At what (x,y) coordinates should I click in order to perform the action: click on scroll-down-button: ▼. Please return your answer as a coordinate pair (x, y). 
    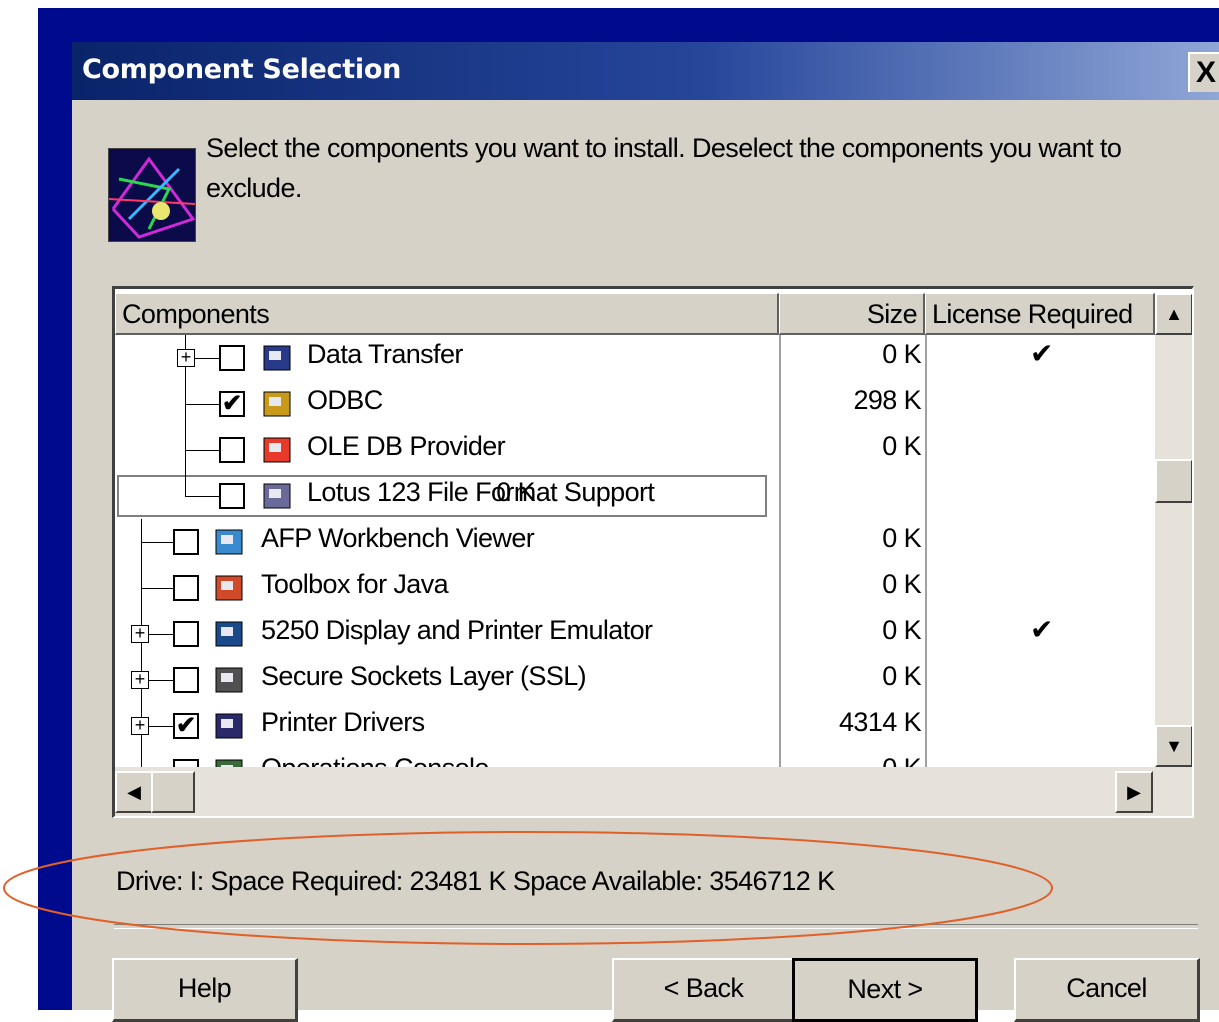
    Looking at the image, I should click on (1173, 746).